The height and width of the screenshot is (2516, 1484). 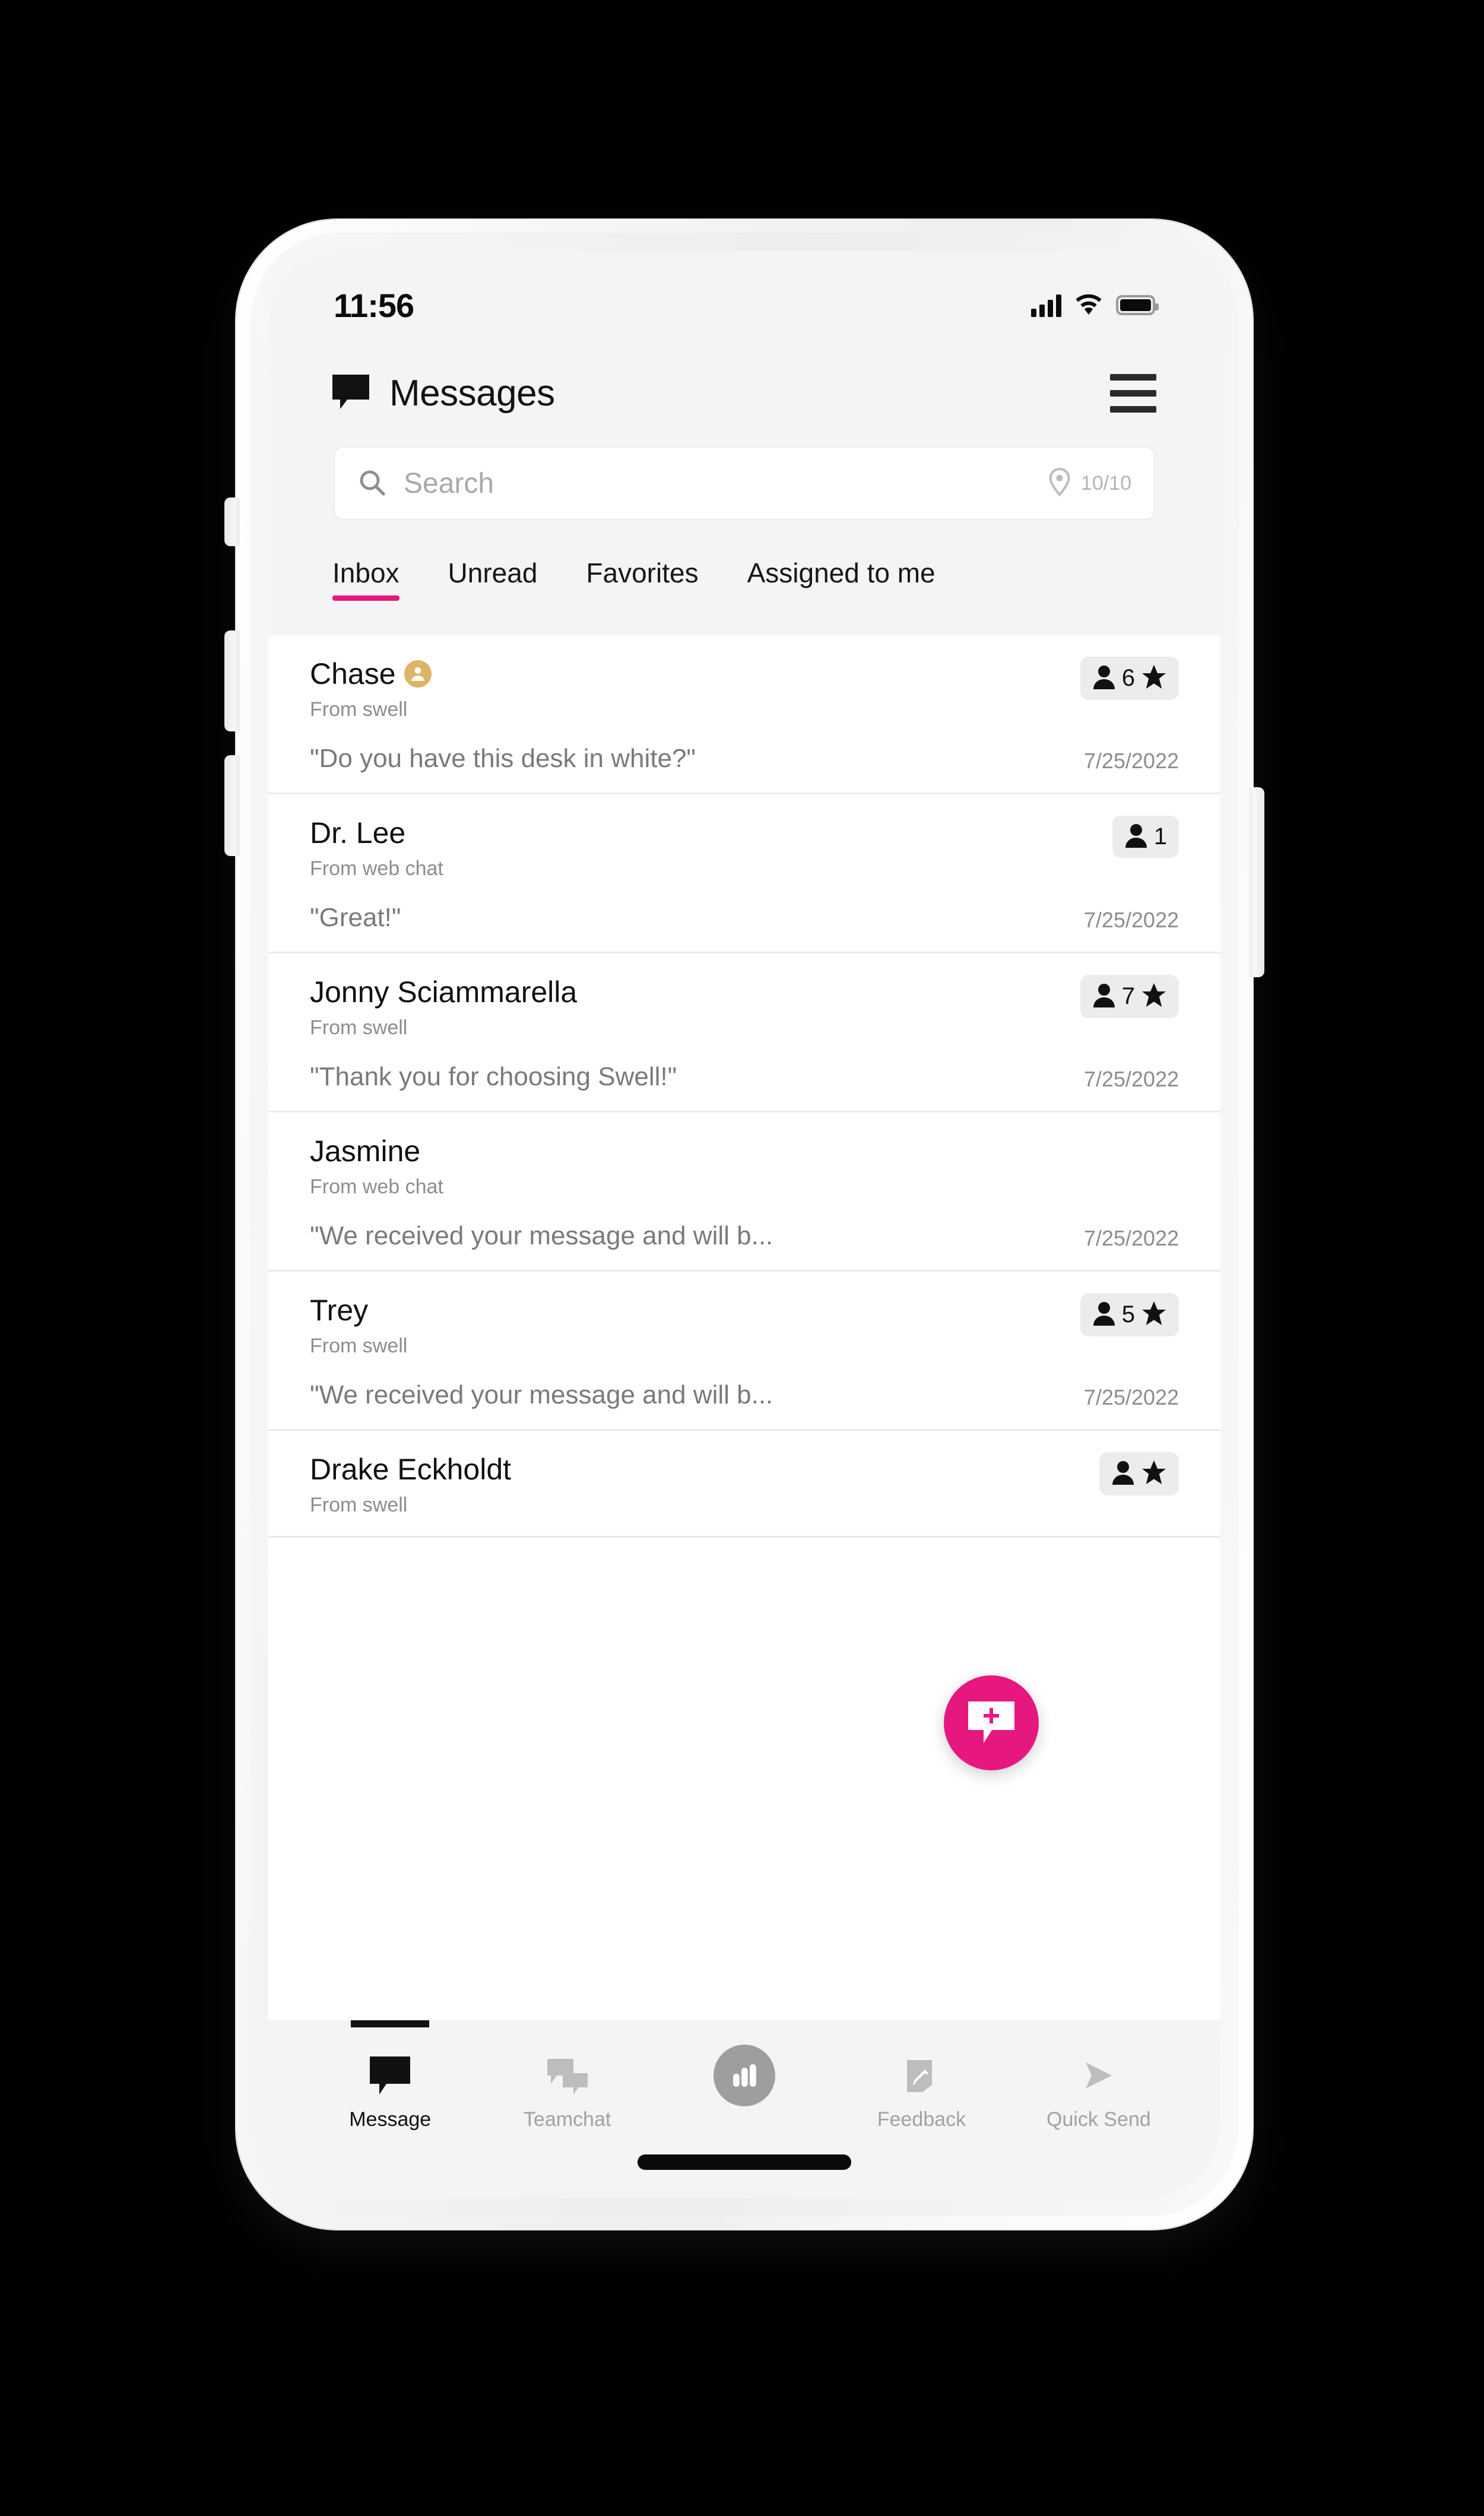 I want to click on tab-unread-label: Unread, so click(x=493, y=572).